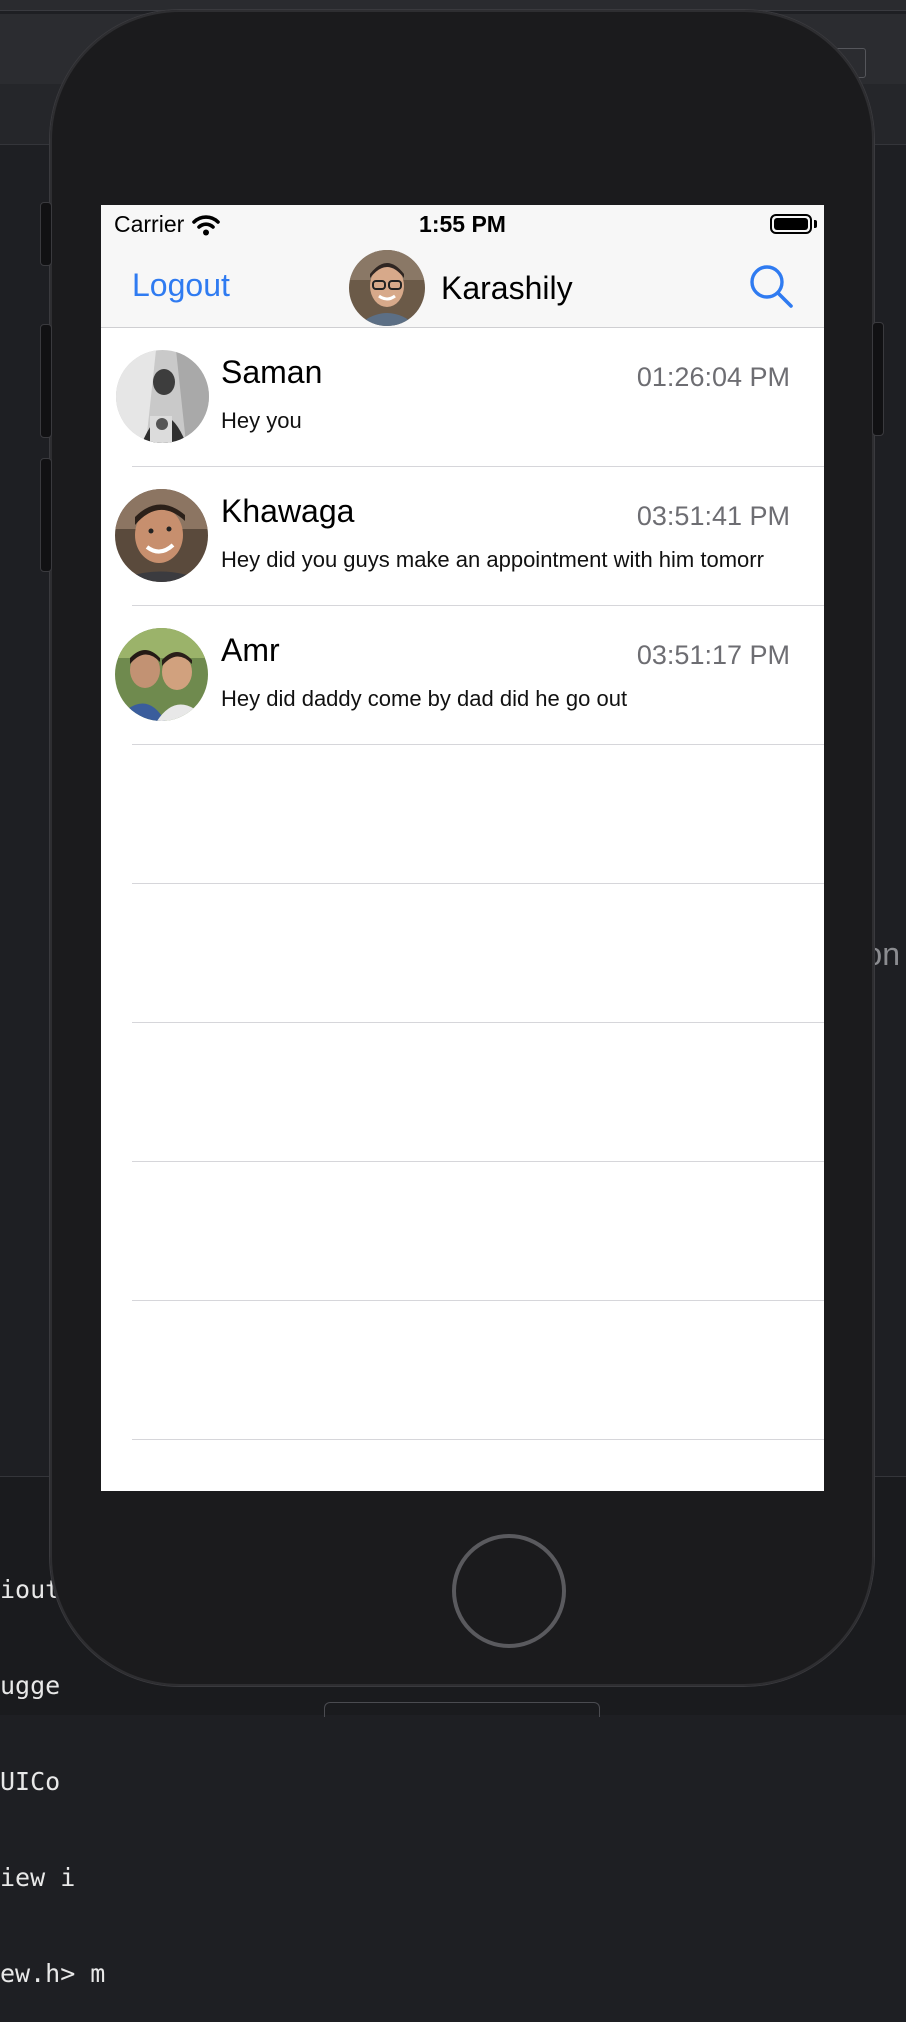 The image size is (906, 2022). Describe the element at coordinates (46, 381) in the screenshot. I see `volume-up-button` at that location.